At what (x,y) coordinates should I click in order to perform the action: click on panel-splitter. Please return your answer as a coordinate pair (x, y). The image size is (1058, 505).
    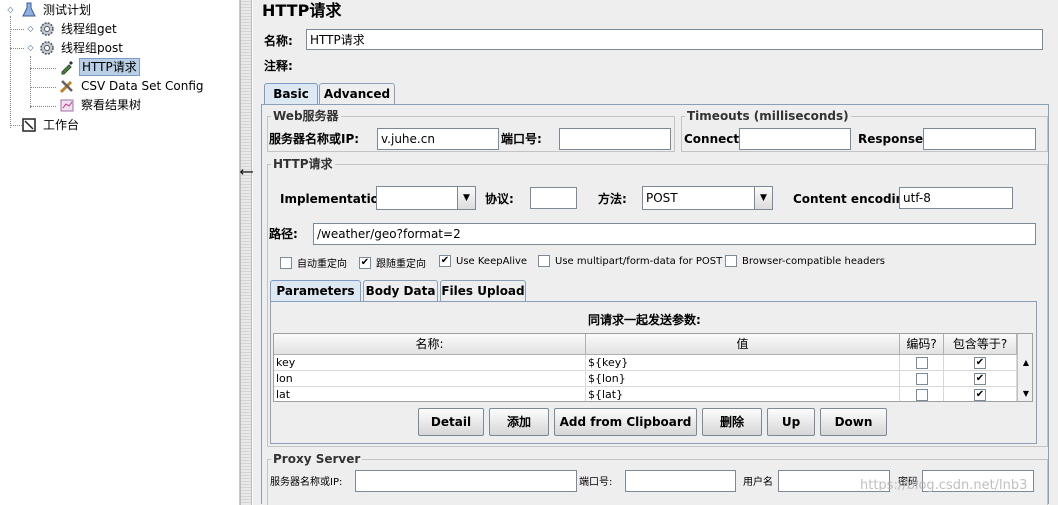
    Looking at the image, I should click on (246, 252).